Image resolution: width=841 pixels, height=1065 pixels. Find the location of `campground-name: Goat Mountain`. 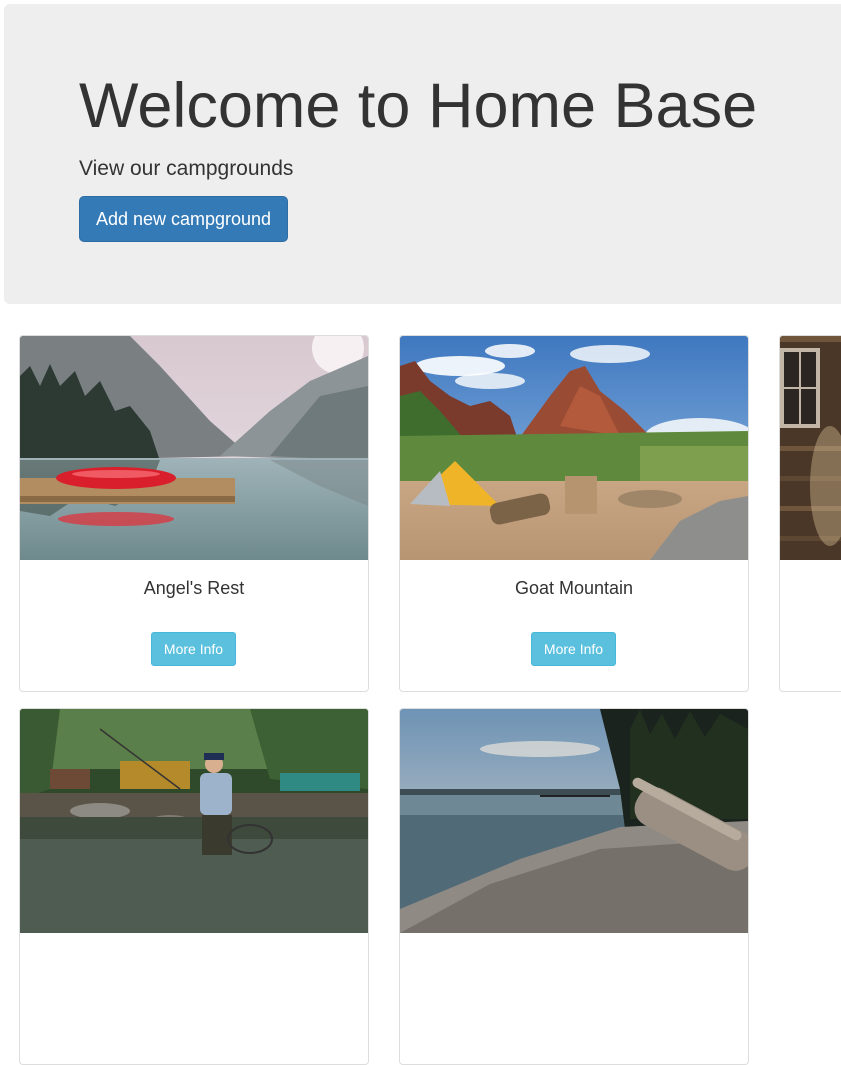

campground-name: Goat Mountain is located at coordinates (574, 588).